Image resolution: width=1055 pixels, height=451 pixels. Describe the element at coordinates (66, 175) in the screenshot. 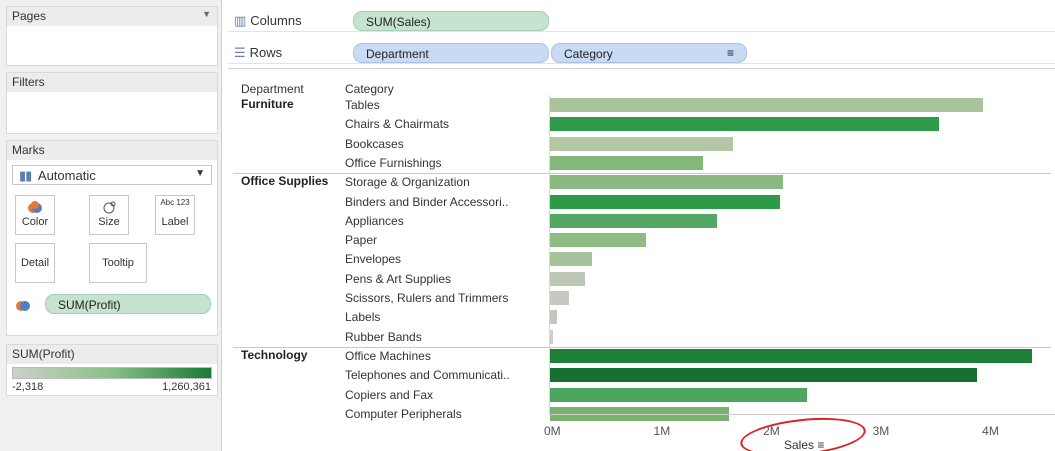

I see `mark-type-value: Automatic` at that location.